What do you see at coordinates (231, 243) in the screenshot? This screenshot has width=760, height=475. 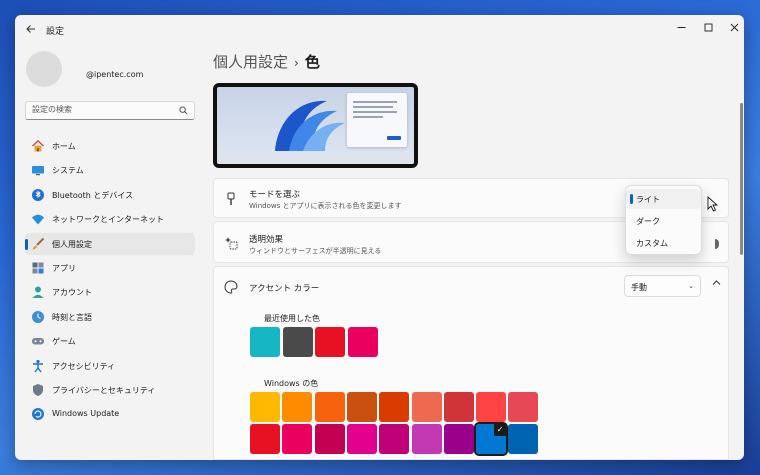 I see `transparency-sparkle-icon` at bounding box center [231, 243].